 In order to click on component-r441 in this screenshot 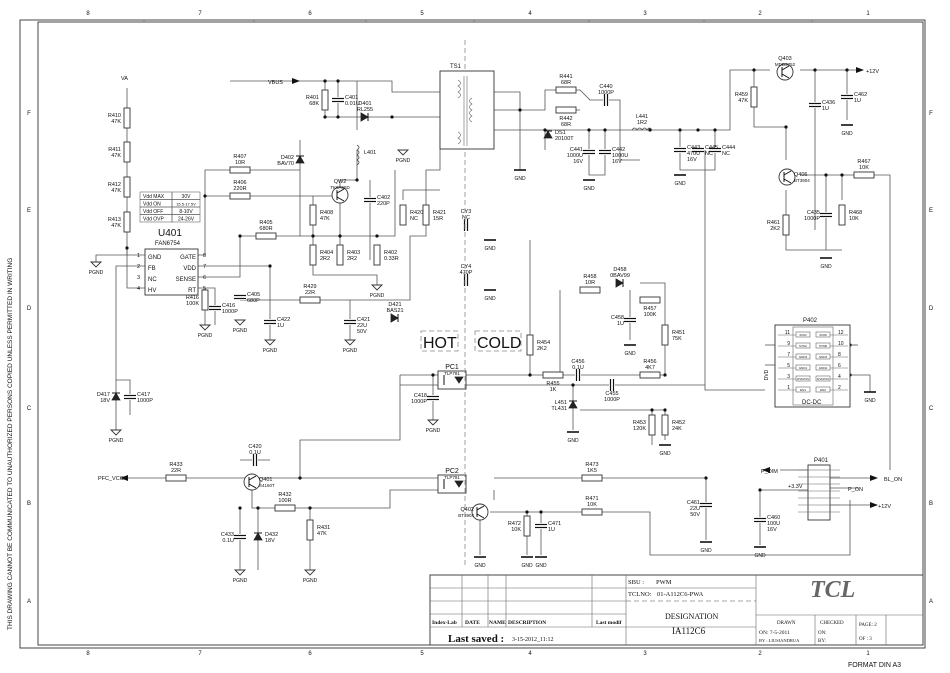, I will do `click(566, 90)`.